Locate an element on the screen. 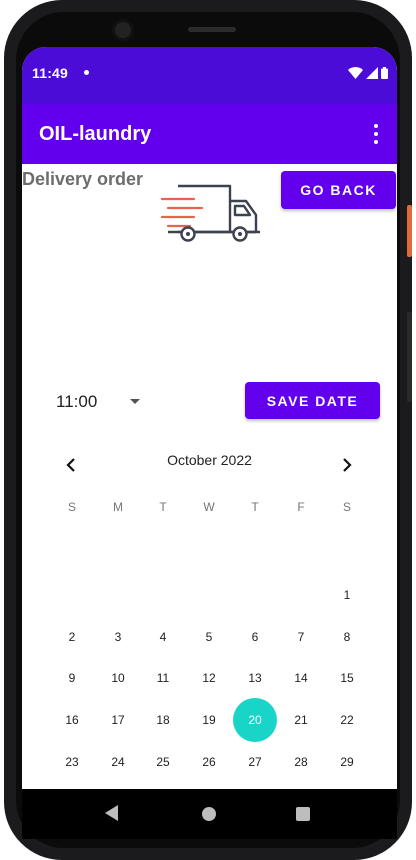  calendar-day: 16 is located at coordinates (72, 720).